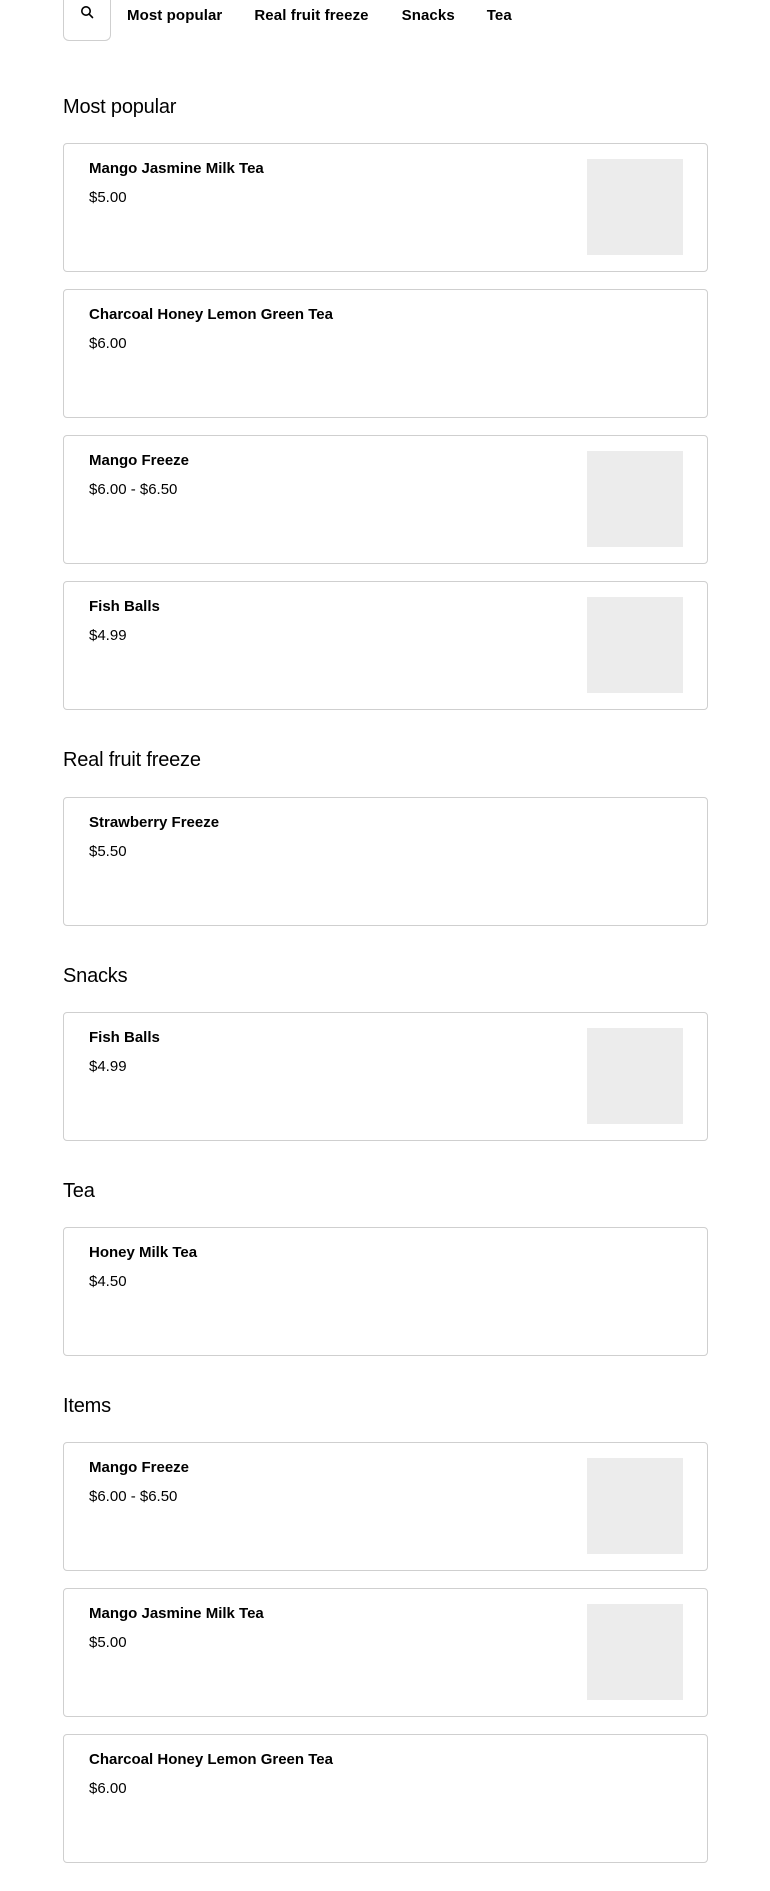 The image size is (770, 1891). I want to click on search-icon, so click(87, 14).